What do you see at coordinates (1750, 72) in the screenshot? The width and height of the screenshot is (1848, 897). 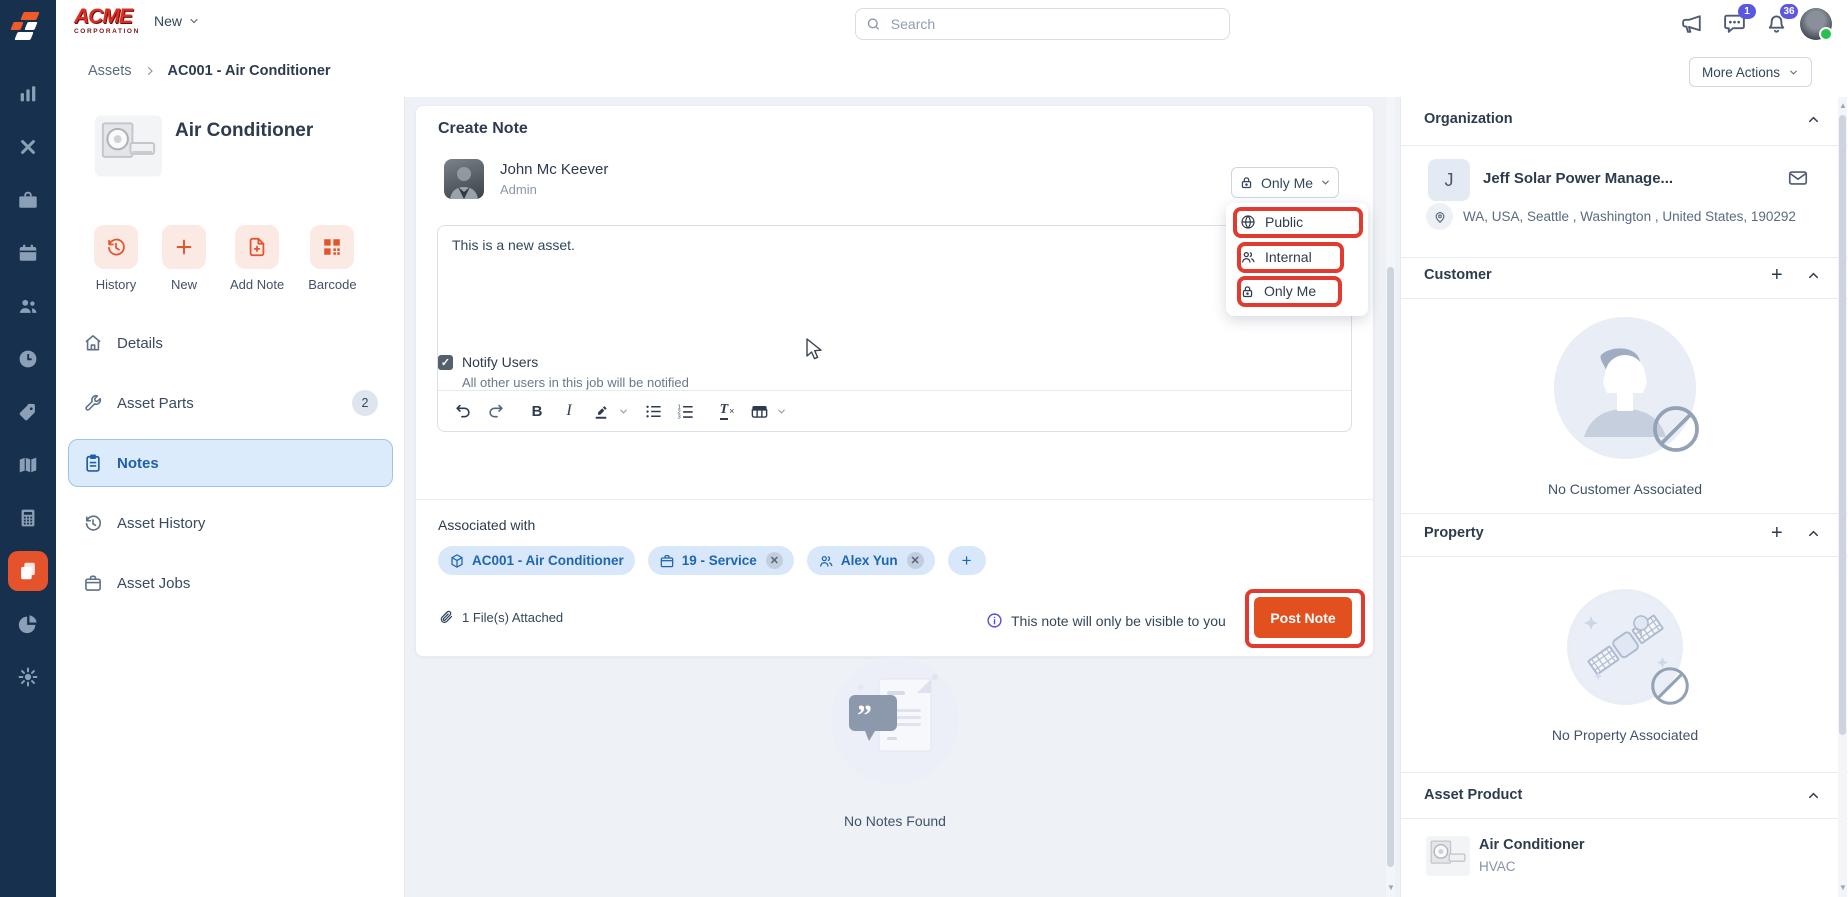 I see `more-actions-button: More Actions` at bounding box center [1750, 72].